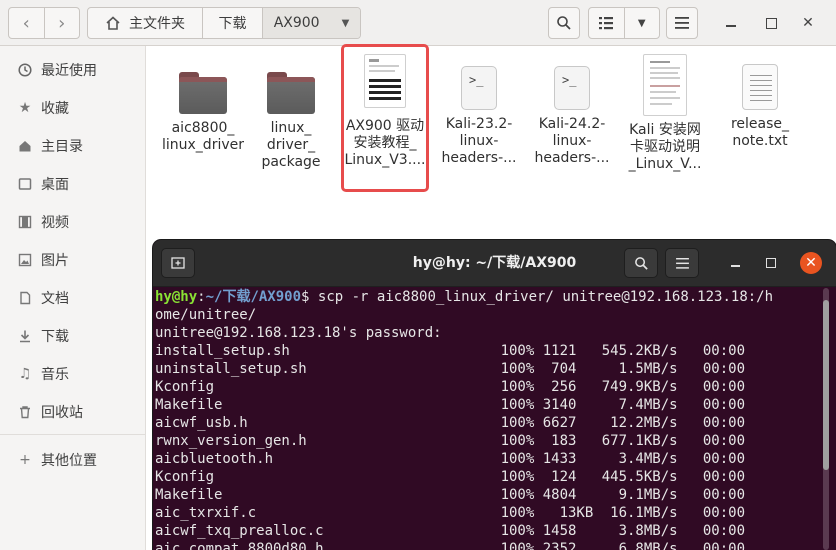  I want to click on maximize-button, so click(771, 23).